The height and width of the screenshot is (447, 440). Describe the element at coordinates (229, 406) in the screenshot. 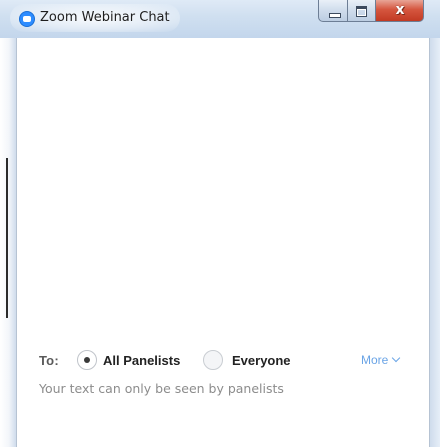

I see `chat-message-input` at that location.